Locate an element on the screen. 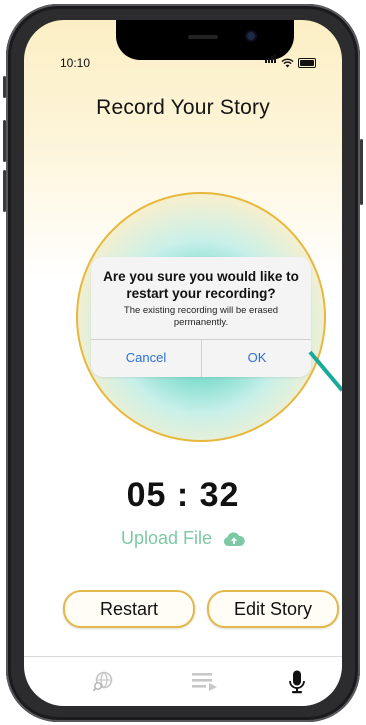 Image resolution: width=366 pixels, height=725 pixels. tab-stories-list is located at coordinates (205, 682).